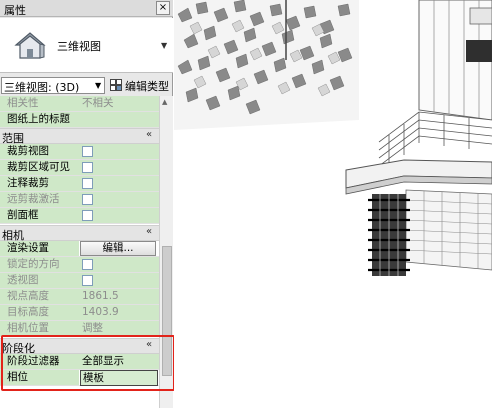 Image resolution: width=492 pixels, height=408 pixels. What do you see at coordinates (39, 248) in the screenshot?
I see `property-label: 渲染设置` at bounding box center [39, 248].